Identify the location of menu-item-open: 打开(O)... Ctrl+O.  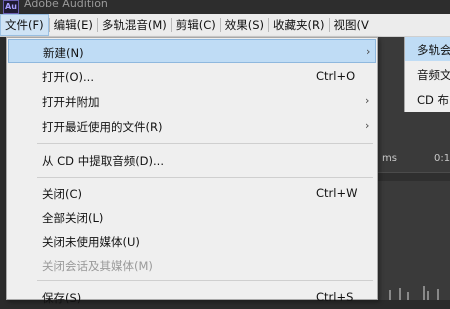
(192, 76).